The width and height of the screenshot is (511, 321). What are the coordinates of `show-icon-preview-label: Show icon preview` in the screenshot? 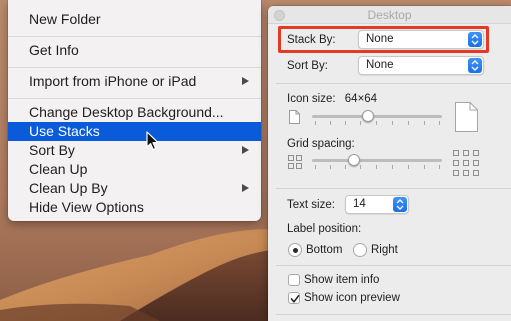 It's located at (352, 298).